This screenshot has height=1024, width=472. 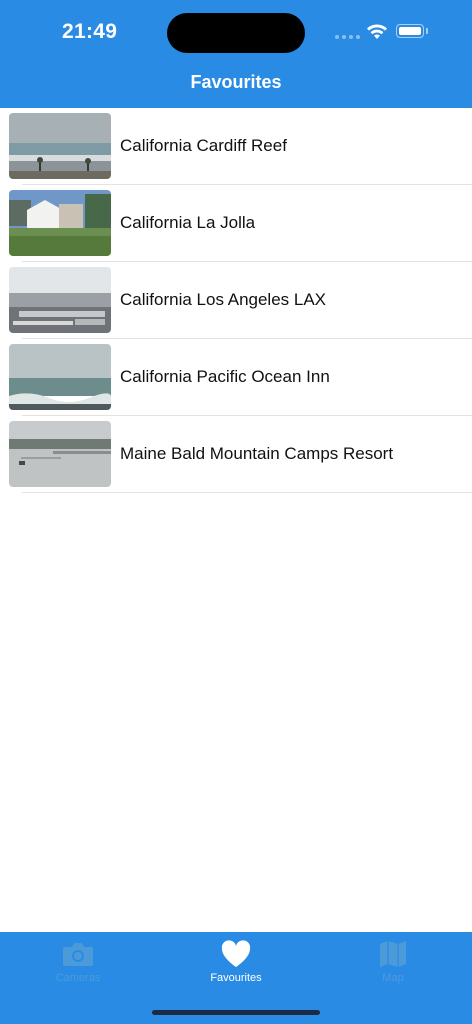 I want to click on wifi-icon, so click(x=377, y=31).